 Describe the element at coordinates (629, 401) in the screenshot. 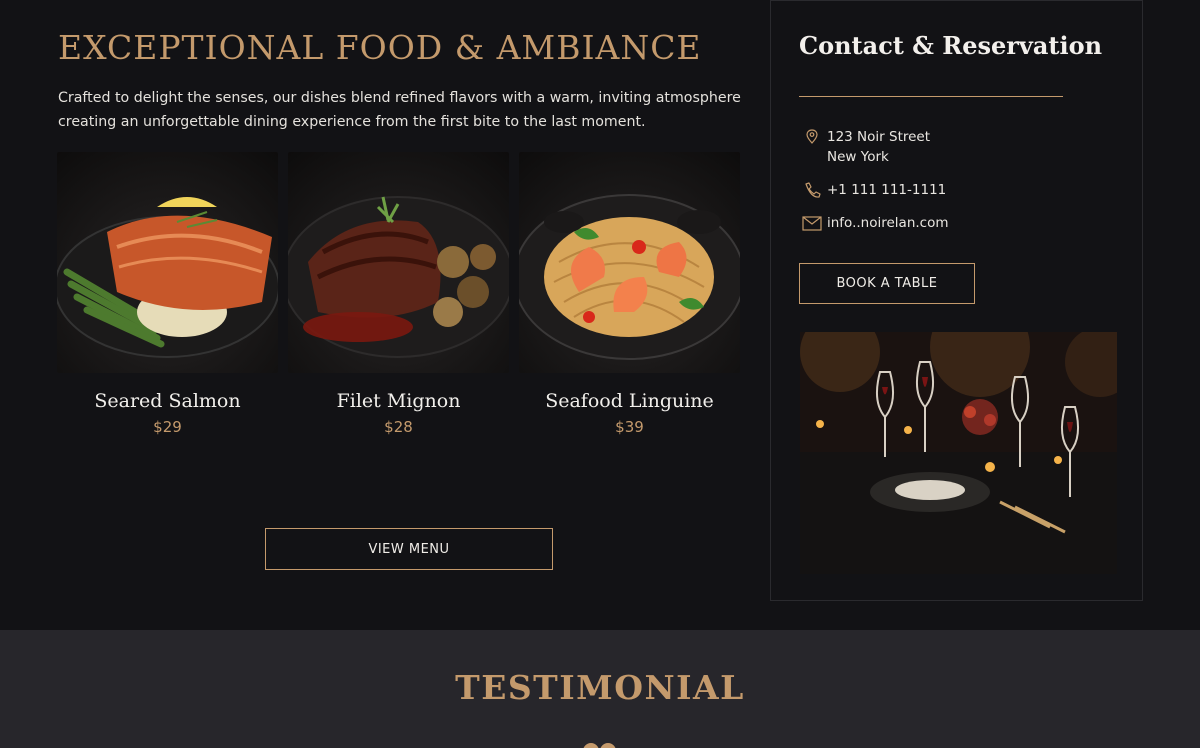

I see `dish-name: Seafood Linguine` at that location.